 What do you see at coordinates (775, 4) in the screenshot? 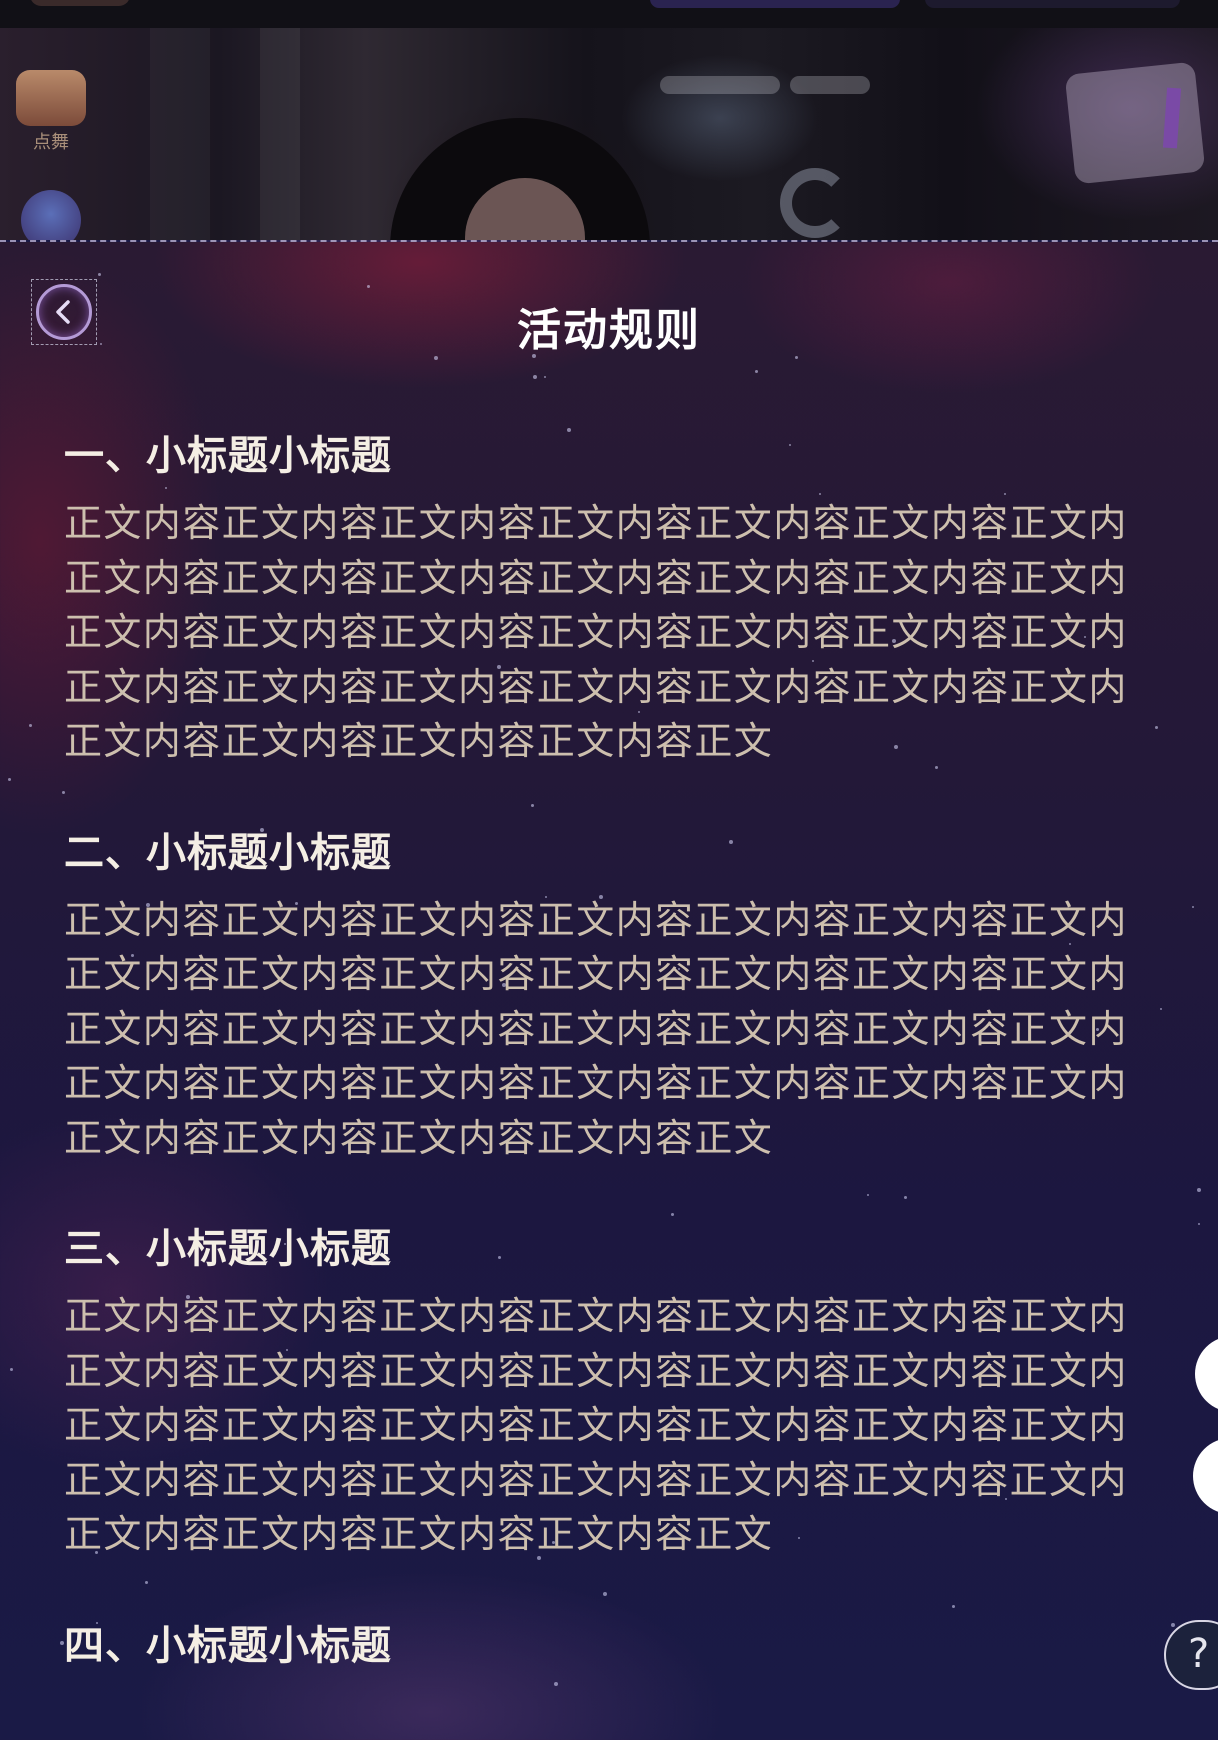
I see `header-pill-primary` at bounding box center [775, 4].